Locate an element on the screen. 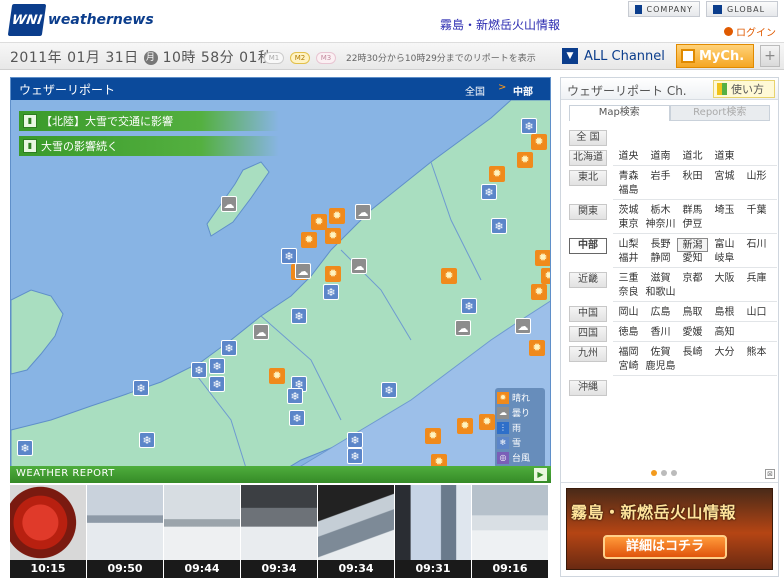 The width and height of the screenshot is (784, 581). prefecture-link: 愛媛 is located at coordinates (692, 333).